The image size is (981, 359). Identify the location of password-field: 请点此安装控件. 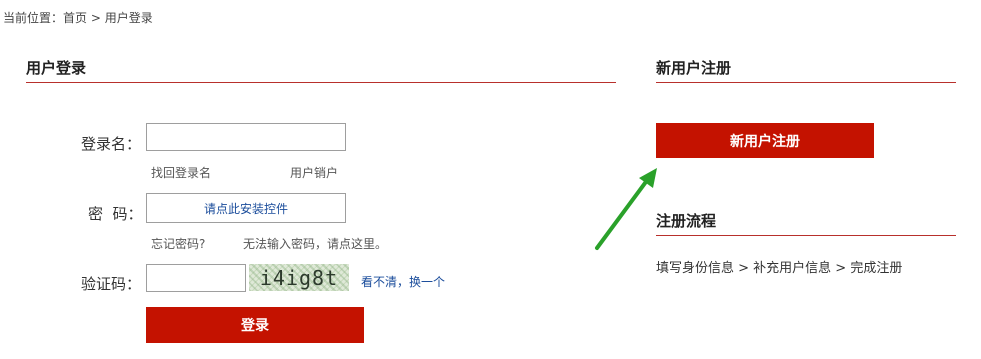
(246, 208).